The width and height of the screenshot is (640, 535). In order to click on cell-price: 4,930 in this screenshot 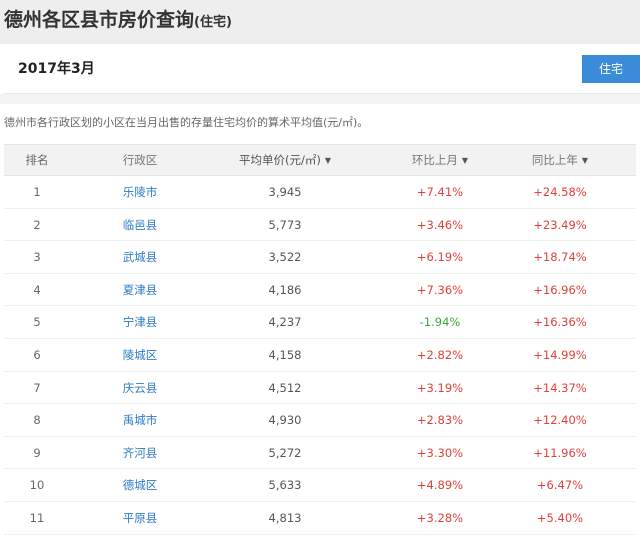, I will do `click(285, 420)`.